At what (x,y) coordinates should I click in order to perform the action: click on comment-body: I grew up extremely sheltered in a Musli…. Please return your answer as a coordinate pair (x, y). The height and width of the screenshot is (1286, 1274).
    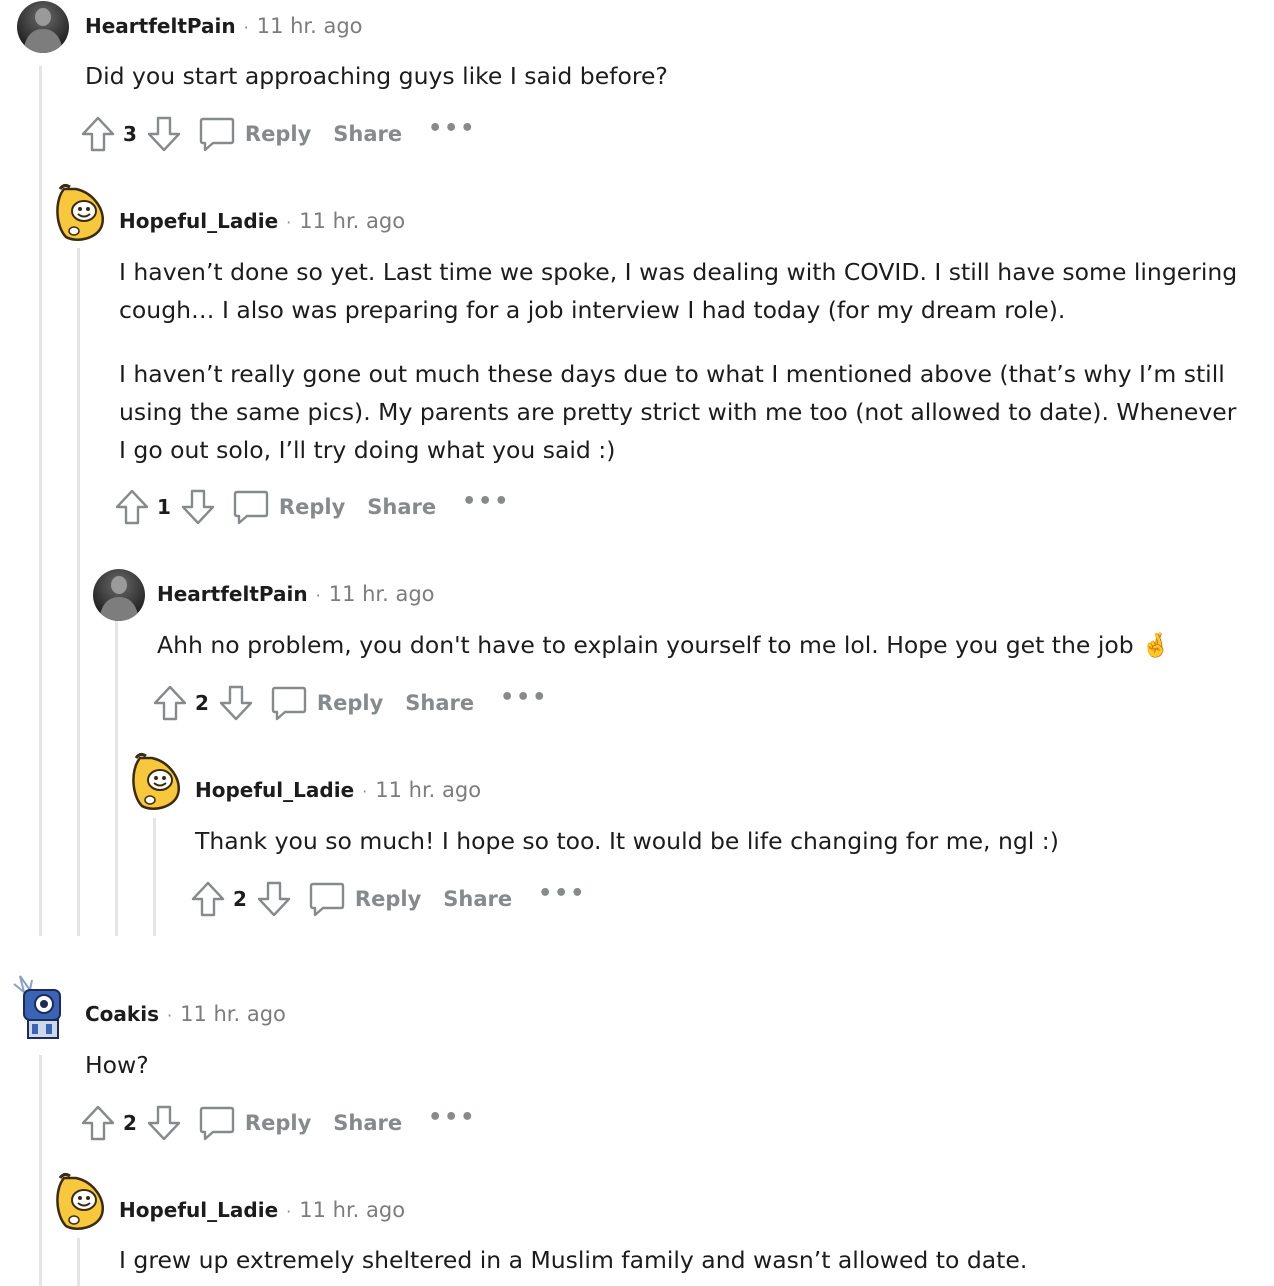
    Looking at the image, I should click on (684, 1260).